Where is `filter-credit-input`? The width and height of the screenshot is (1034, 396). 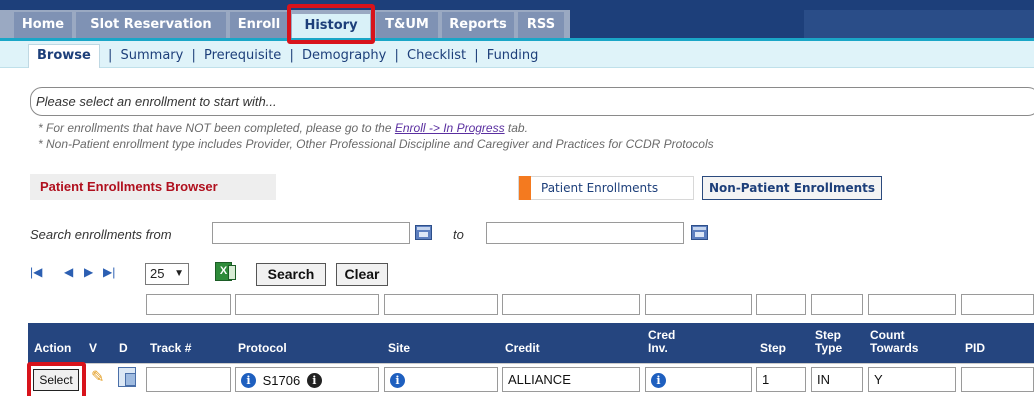
filter-credit-input is located at coordinates (571, 304).